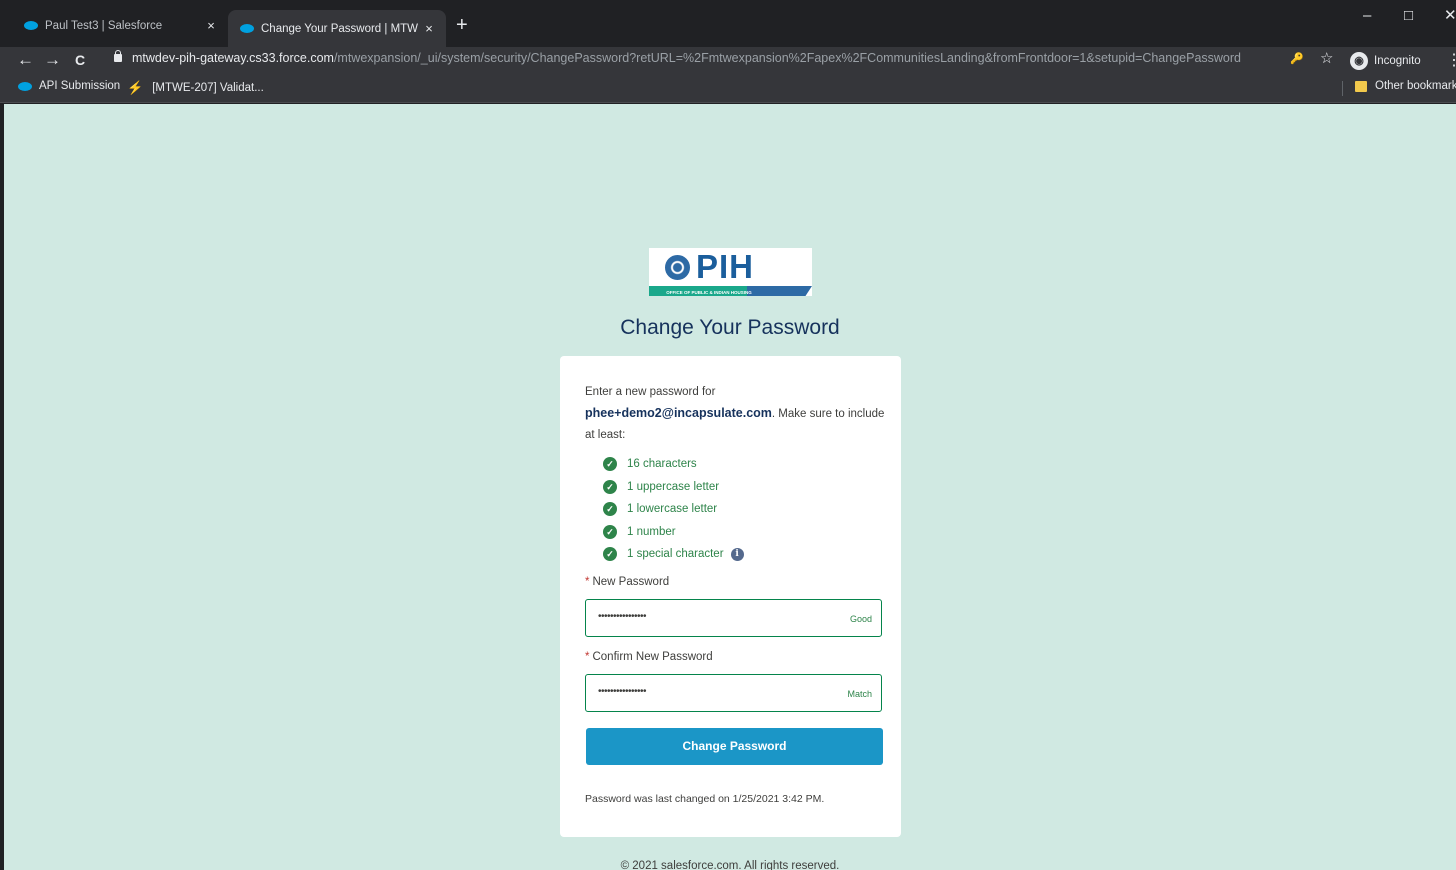 The image size is (1456, 870). I want to click on other-bookmarks-label: Other bookmarks, so click(1415, 86).